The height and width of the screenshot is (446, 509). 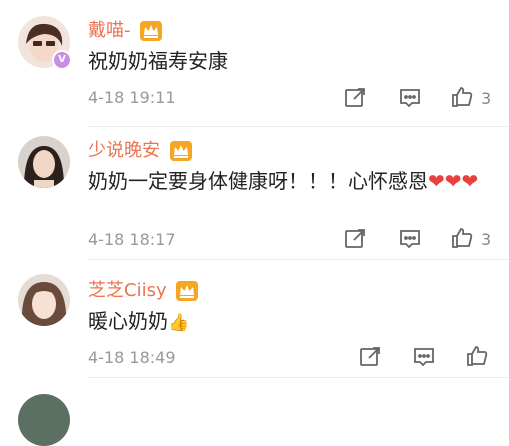 What do you see at coordinates (139, 321) in the screenshot?
I see `comment-text: 暖心奶奶👍` at bounding box center [139, 321].